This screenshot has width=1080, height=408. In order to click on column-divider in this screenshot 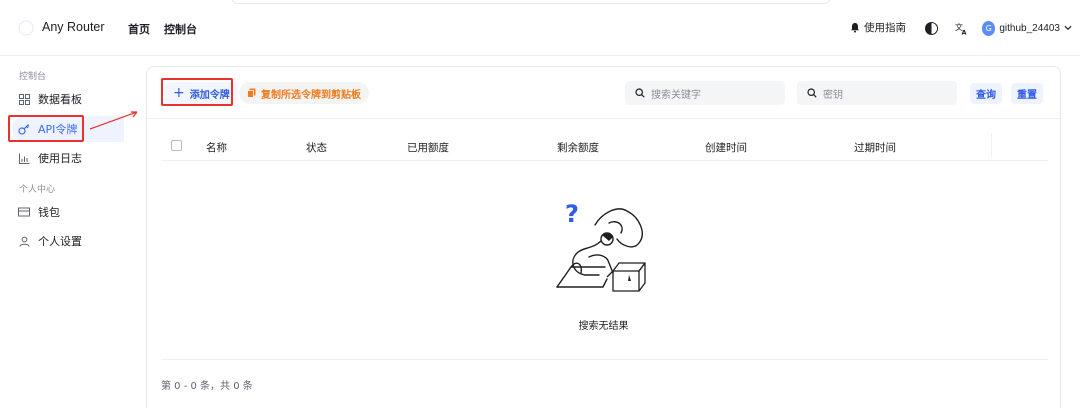, I will do `click(991, 145)`.